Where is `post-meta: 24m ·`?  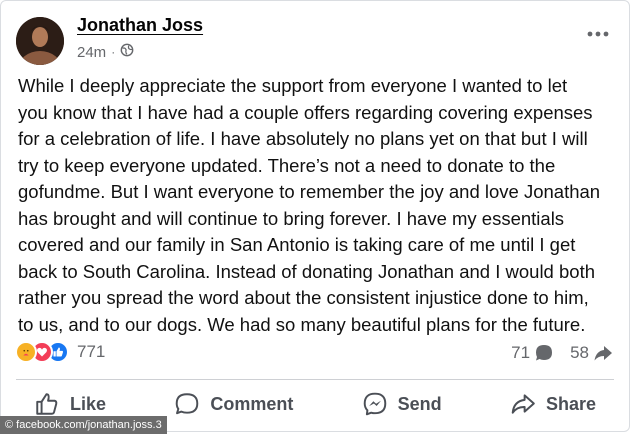
post-meta: 24m · is located at coordinates (105, 52).